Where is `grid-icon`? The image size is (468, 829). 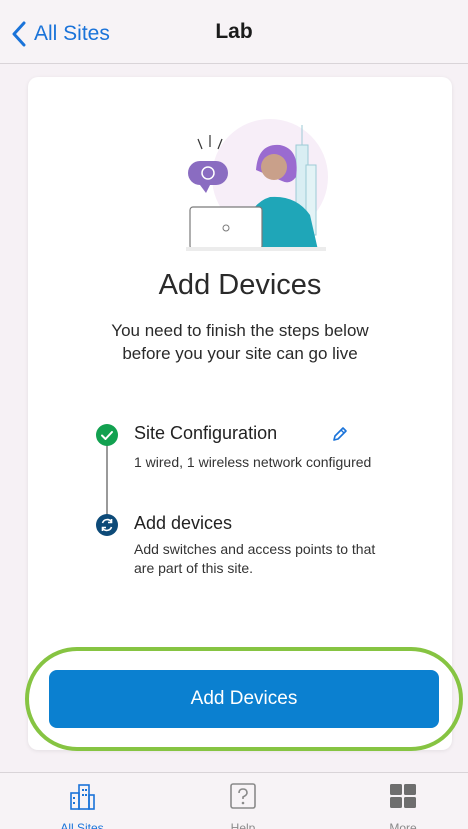 grid-icon is located at coordinates (403, 796).